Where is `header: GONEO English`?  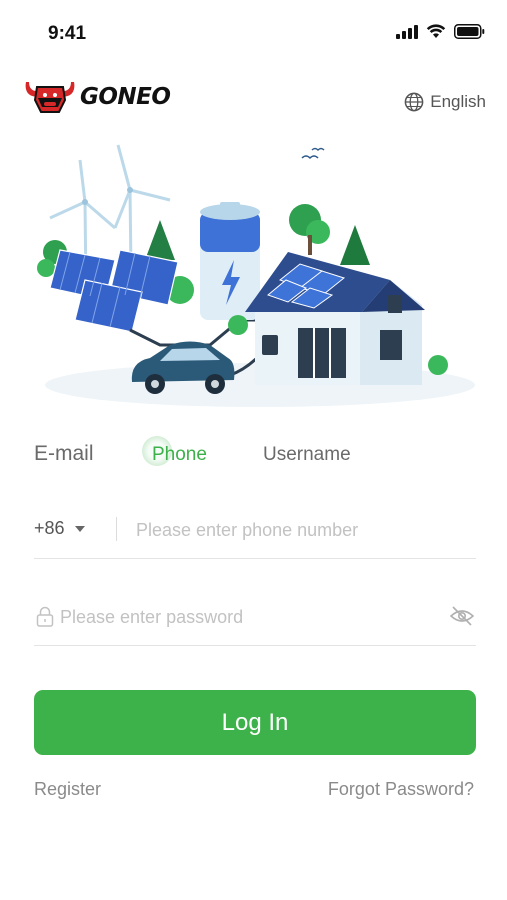
header: GONEO English is located at coordinates (253, 102).